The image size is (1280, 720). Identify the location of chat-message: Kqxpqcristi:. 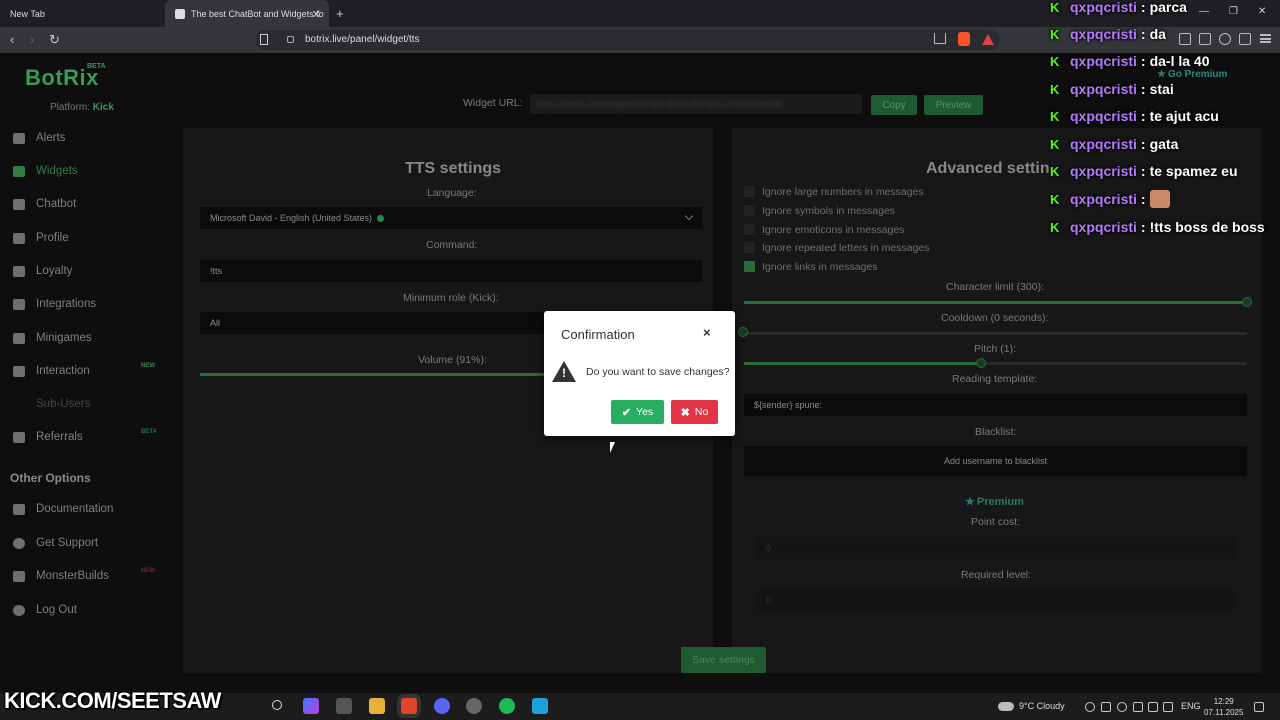
(1110, 199).